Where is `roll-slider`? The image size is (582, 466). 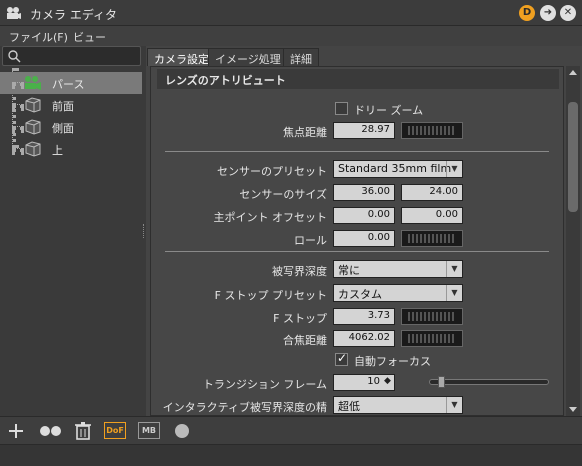 roll-slider is located at coordinates (432, 238).